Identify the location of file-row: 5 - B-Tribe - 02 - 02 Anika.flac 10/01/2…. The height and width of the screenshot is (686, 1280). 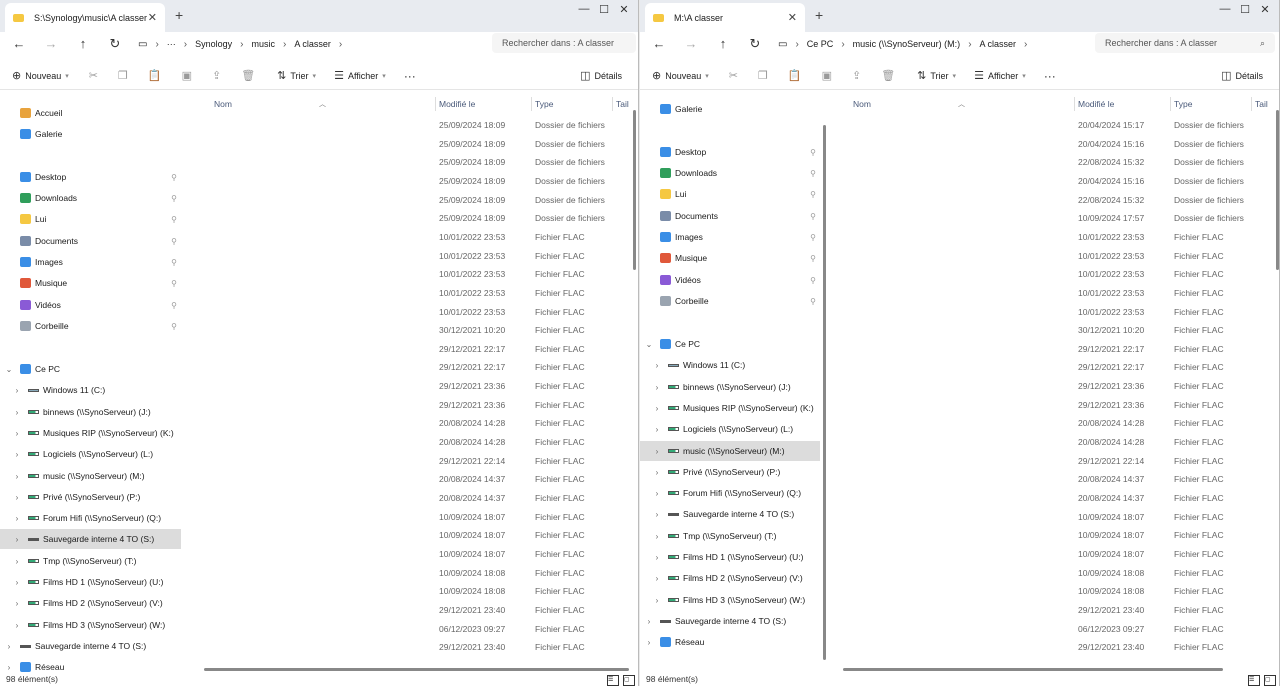
(415, 236).